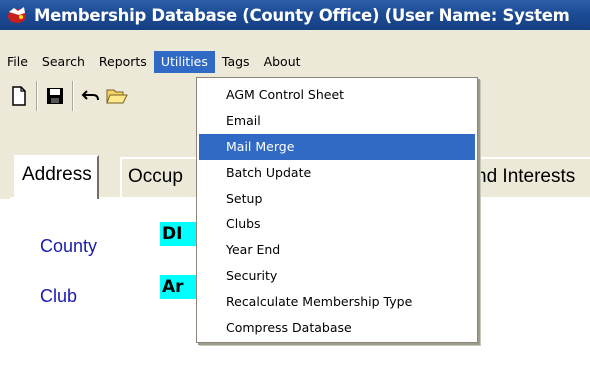  I want to click on menu-item-setup: Setup, so click(337, 199).